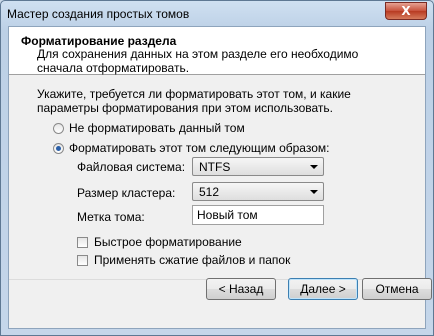 Image resolution: width=434 pixels, height=336 pixels. I want to click on page-title: Форматирование раздела, so click(99, 41).